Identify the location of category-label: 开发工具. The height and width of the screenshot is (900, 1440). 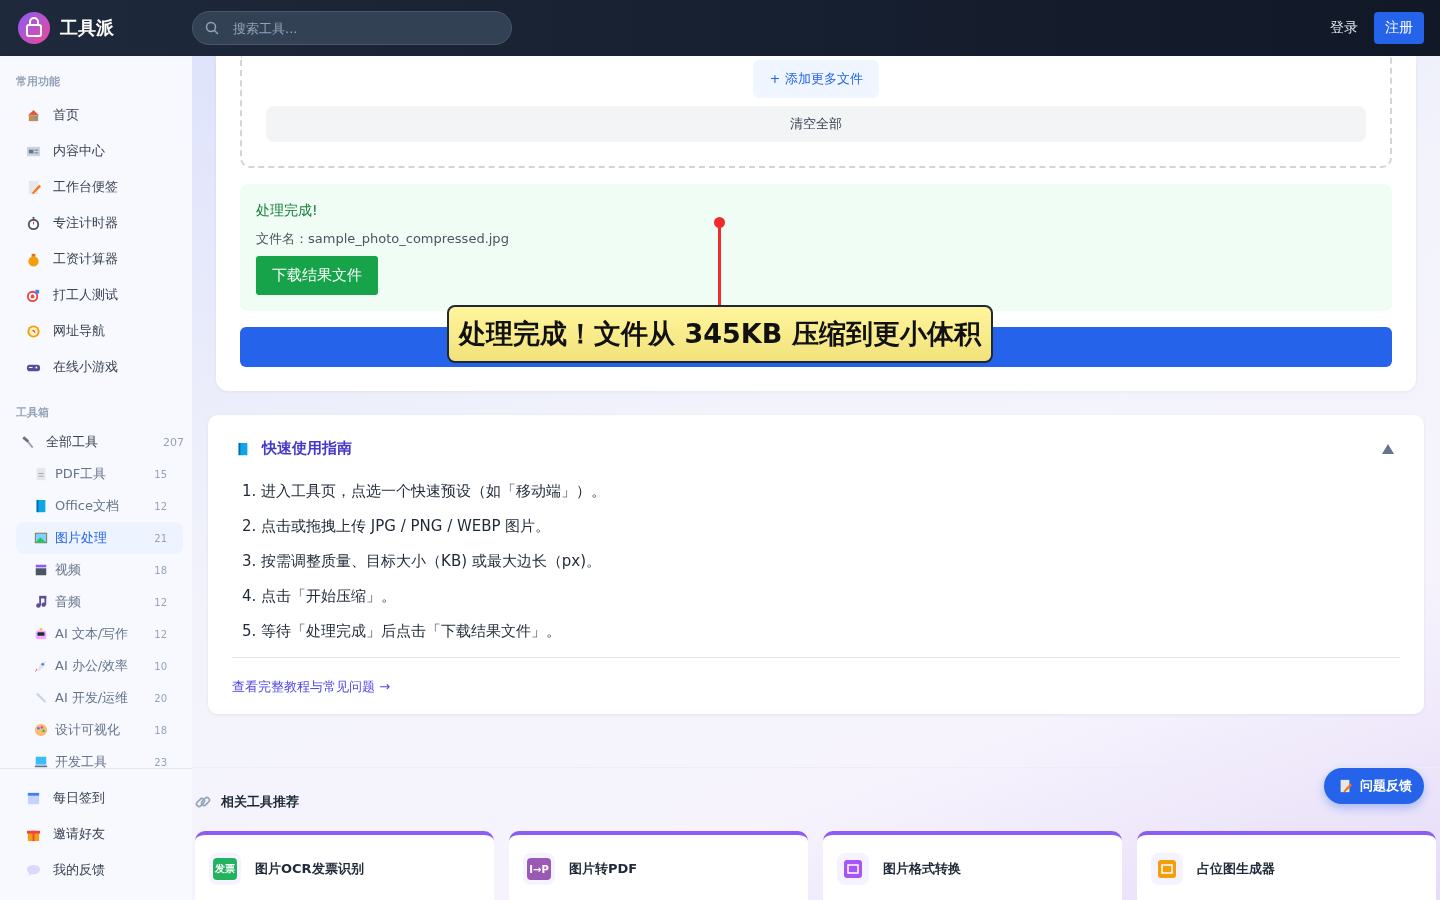
(81, 760).